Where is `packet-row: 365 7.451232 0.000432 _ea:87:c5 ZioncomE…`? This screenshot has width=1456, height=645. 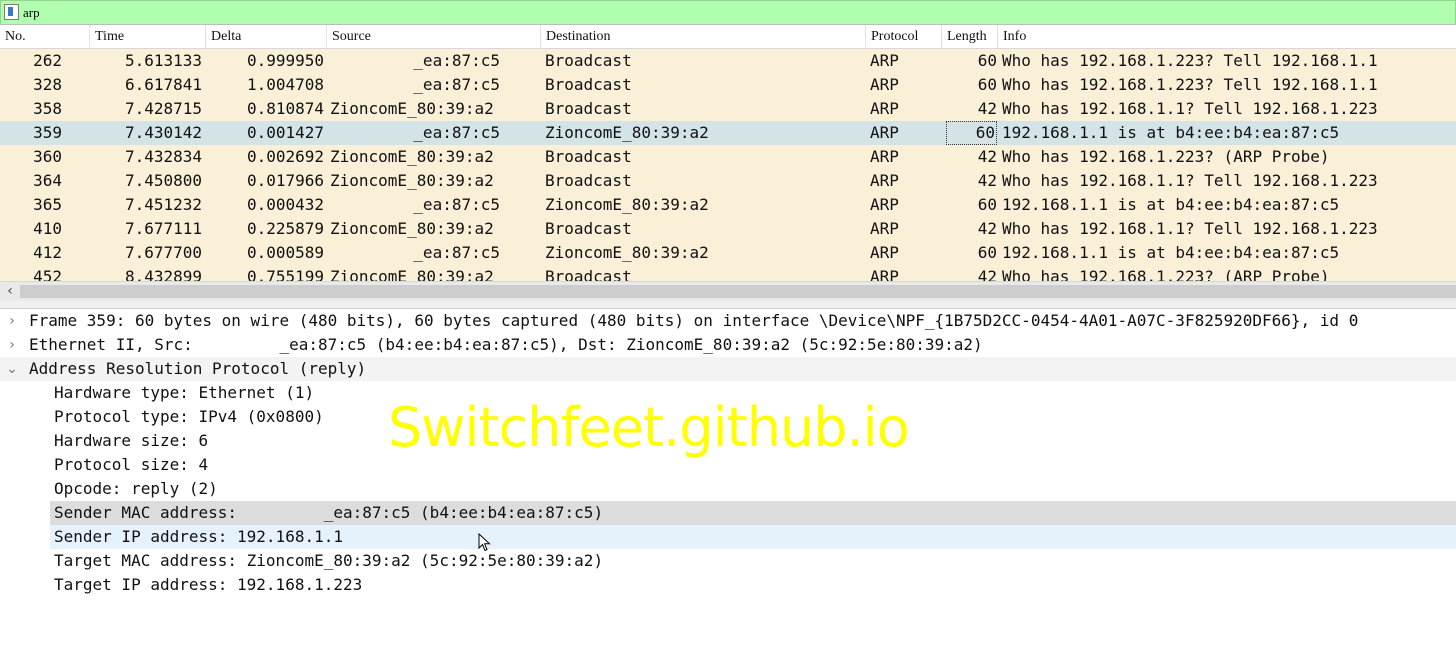 packet-row: 365 7.451232 0.000432 _ea:87:c5 ZioncomE… is located at coordinates (728, 205).